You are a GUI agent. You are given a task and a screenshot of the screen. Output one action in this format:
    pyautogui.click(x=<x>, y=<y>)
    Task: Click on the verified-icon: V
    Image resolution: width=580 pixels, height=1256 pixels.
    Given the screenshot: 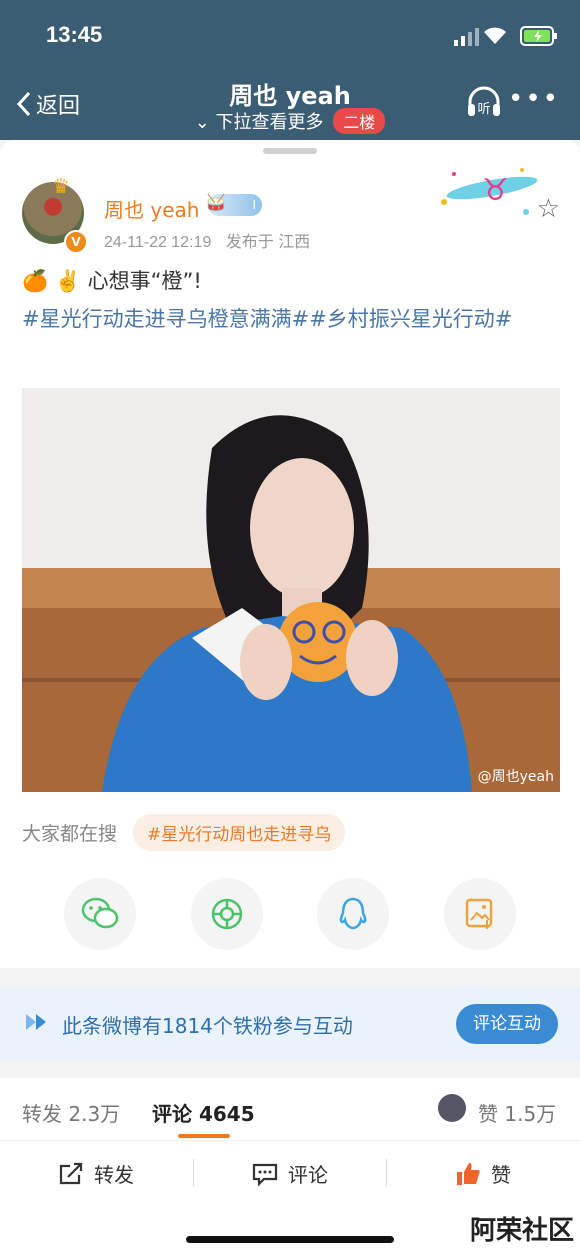 What is the action you would take?
    pyautogui.click(x=76, y=242)
    